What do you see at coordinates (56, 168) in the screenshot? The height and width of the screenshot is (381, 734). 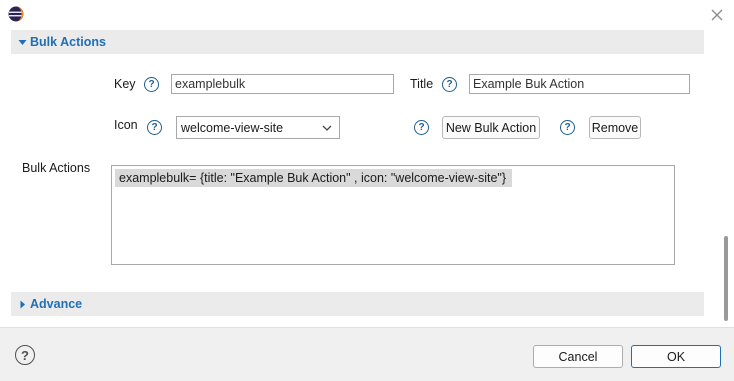 I see `bulk-actions-list-label: Bulk Actions` at bounding box center [56, 168].